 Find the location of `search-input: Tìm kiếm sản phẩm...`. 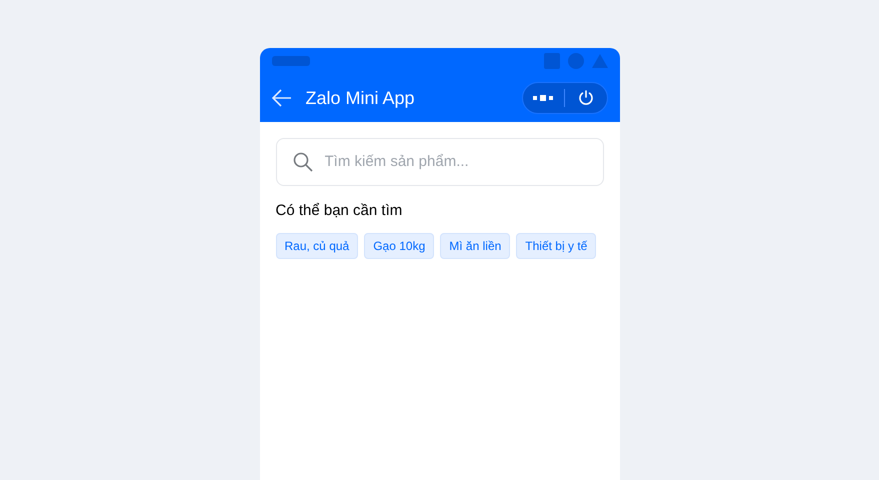

search-input: Tìm kiếm sản phẩm... is located at coordinates (455, 162).